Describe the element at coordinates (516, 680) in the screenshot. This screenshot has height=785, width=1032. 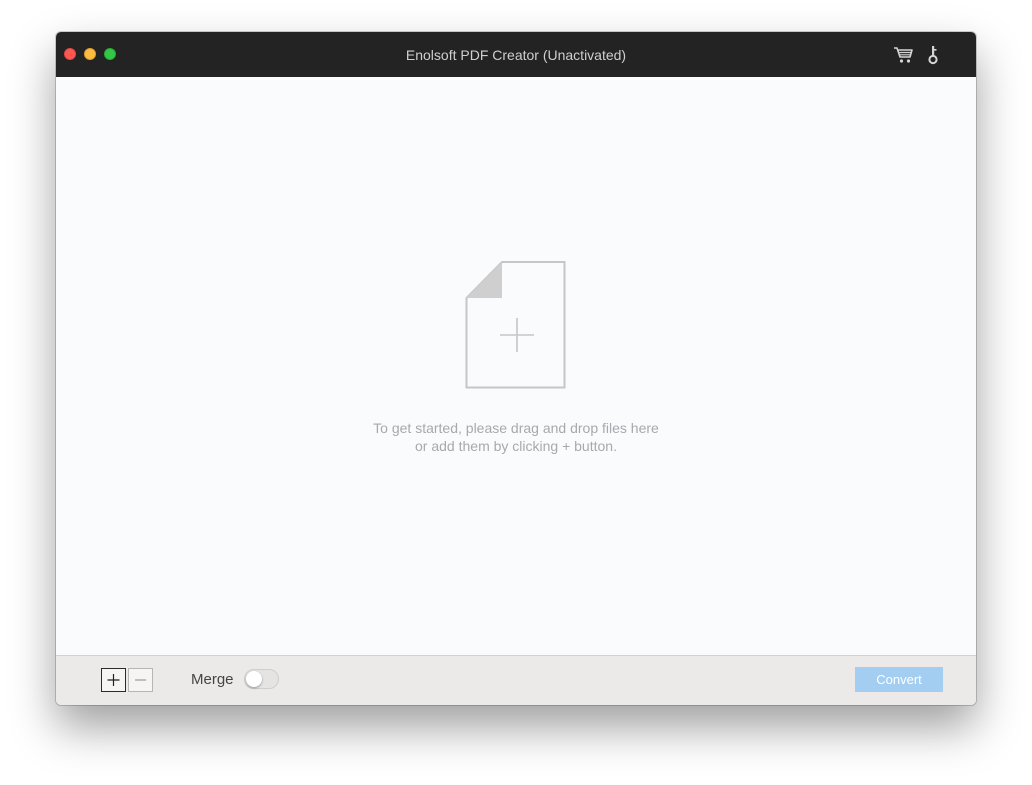
I see `bottom-toolbar: Merge Convert` at that location.